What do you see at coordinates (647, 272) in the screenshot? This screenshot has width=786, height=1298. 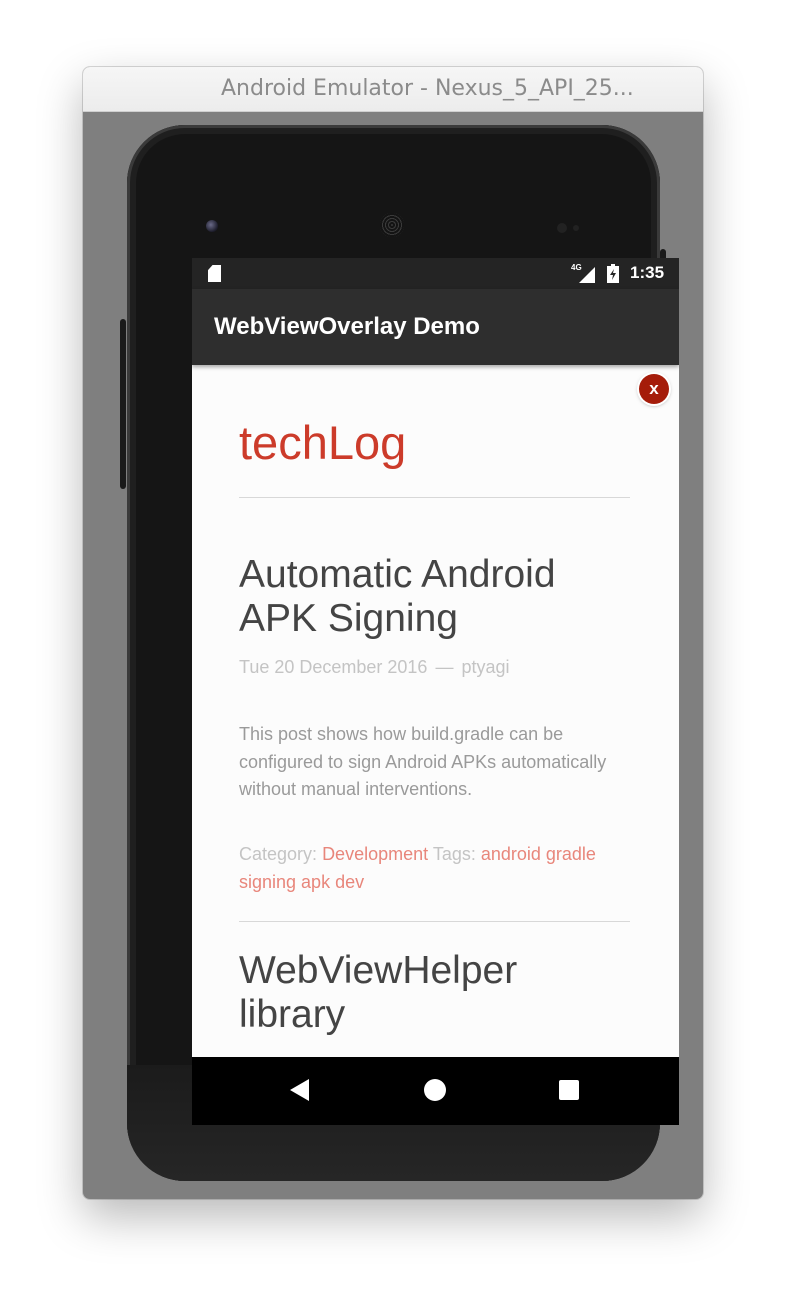 I see `status-clock: 1:35` at bounding box center [647, 272].